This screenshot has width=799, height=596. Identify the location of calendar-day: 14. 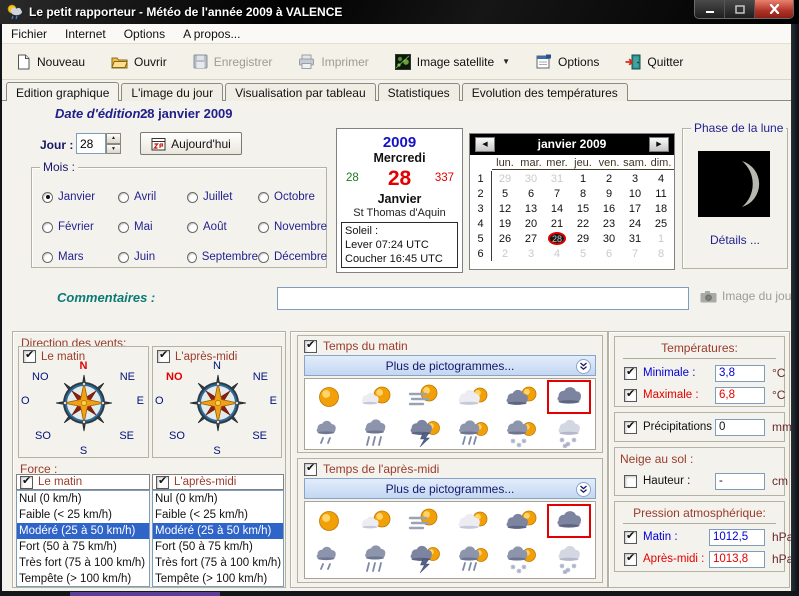
(557, 209).